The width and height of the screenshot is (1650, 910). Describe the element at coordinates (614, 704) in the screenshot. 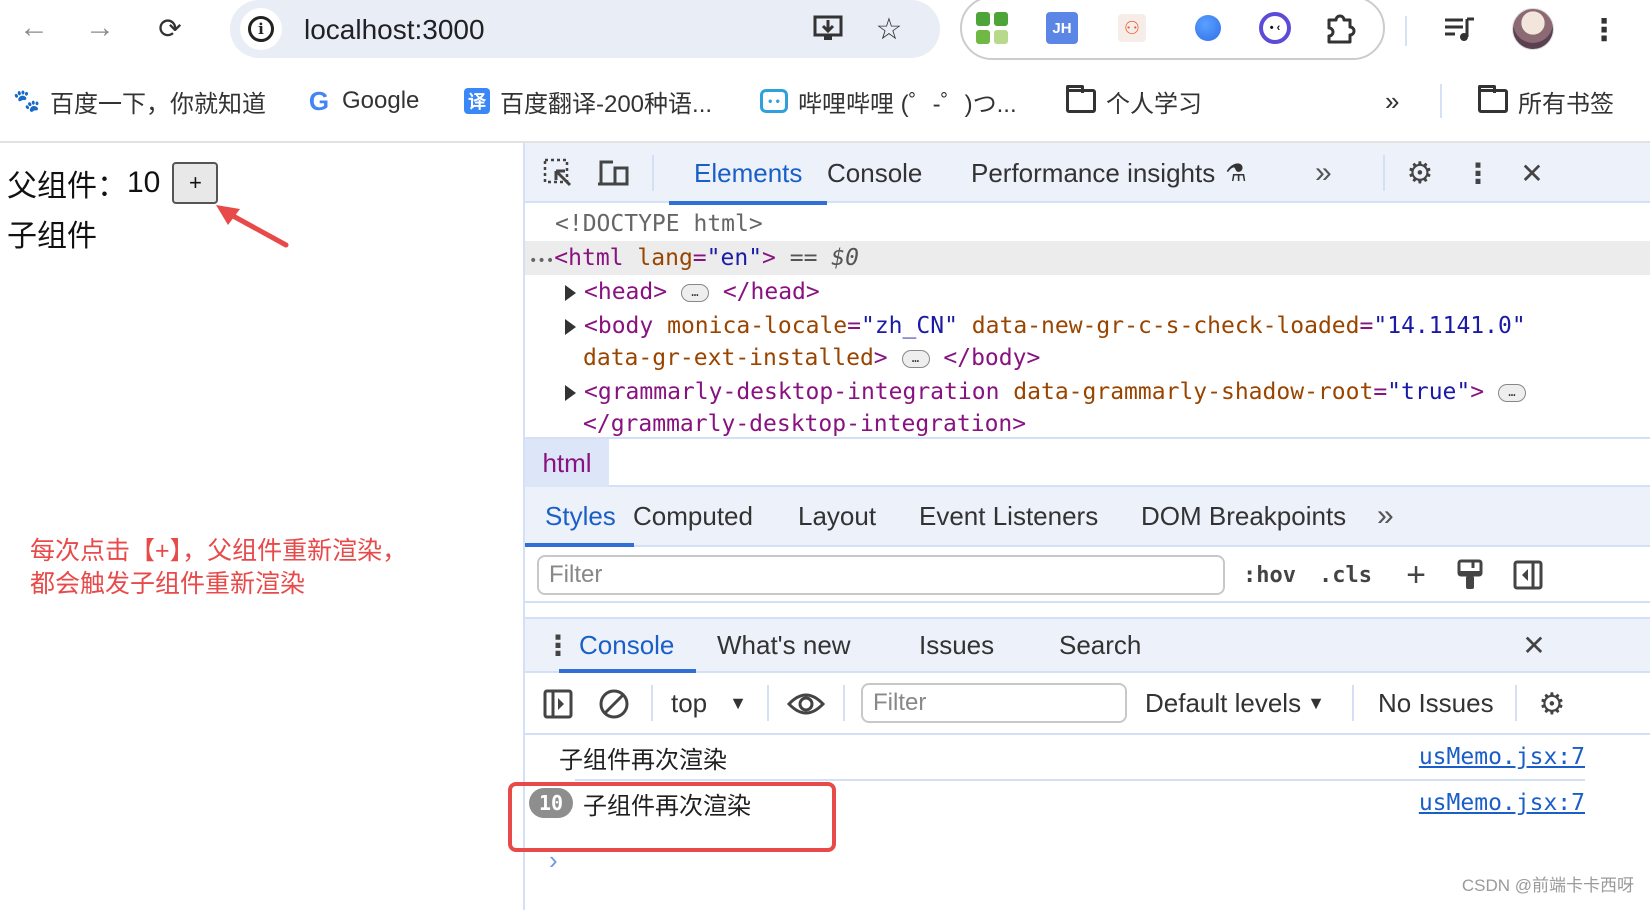

I see `clear-console-button` at that location.